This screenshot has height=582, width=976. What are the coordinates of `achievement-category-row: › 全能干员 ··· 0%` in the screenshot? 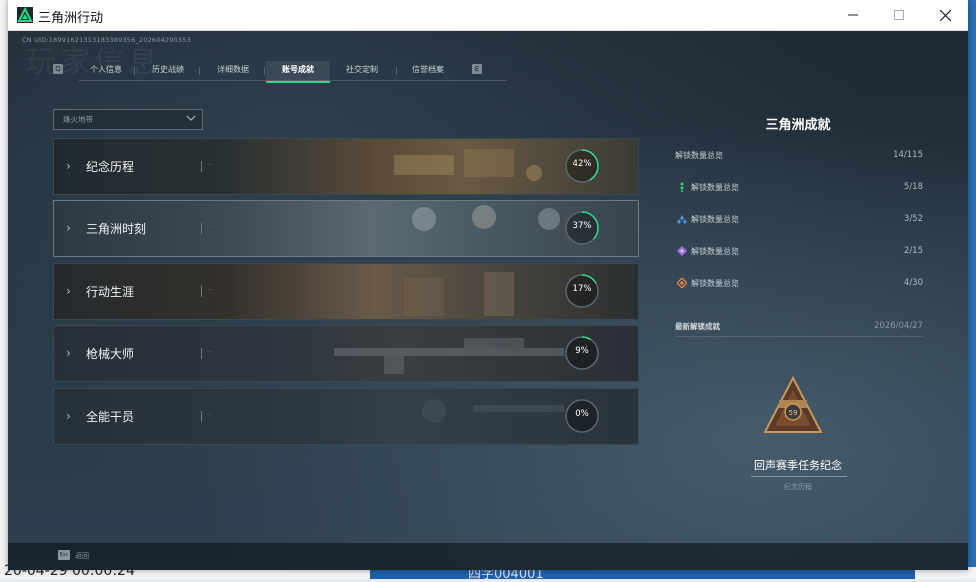 It's located at (346, 416).